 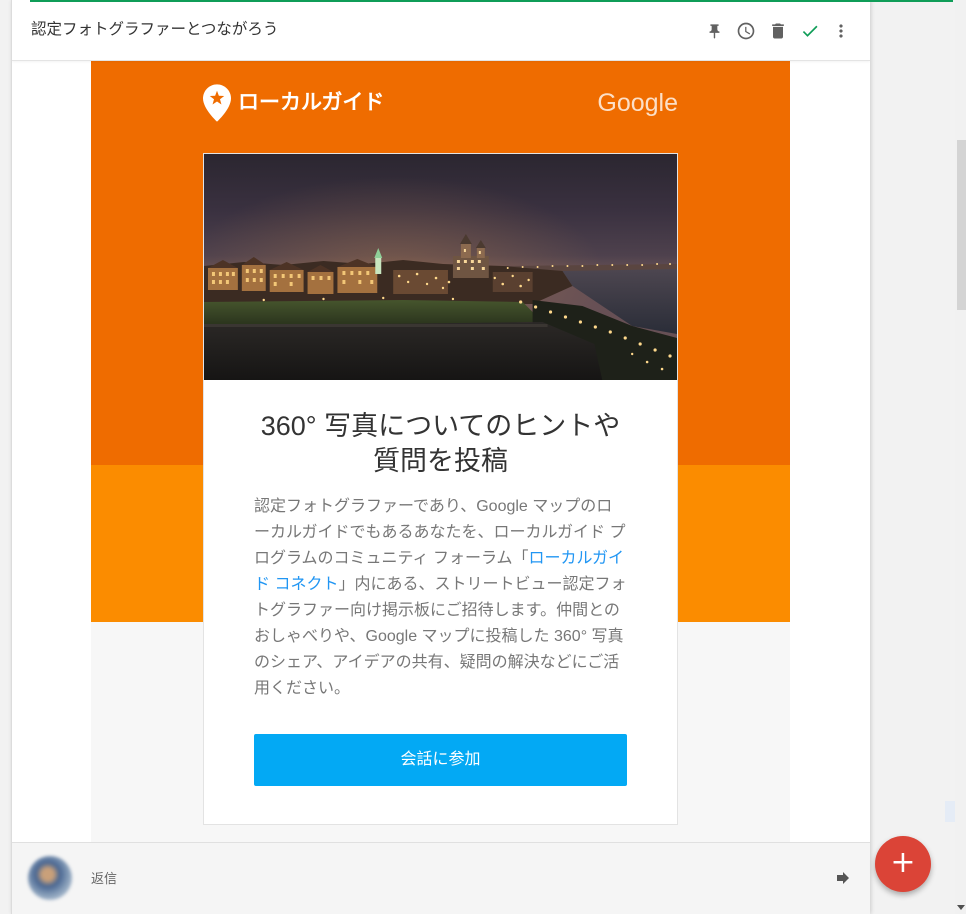 I want to click on scrollbar-thumb, so click(x=961, y=225).